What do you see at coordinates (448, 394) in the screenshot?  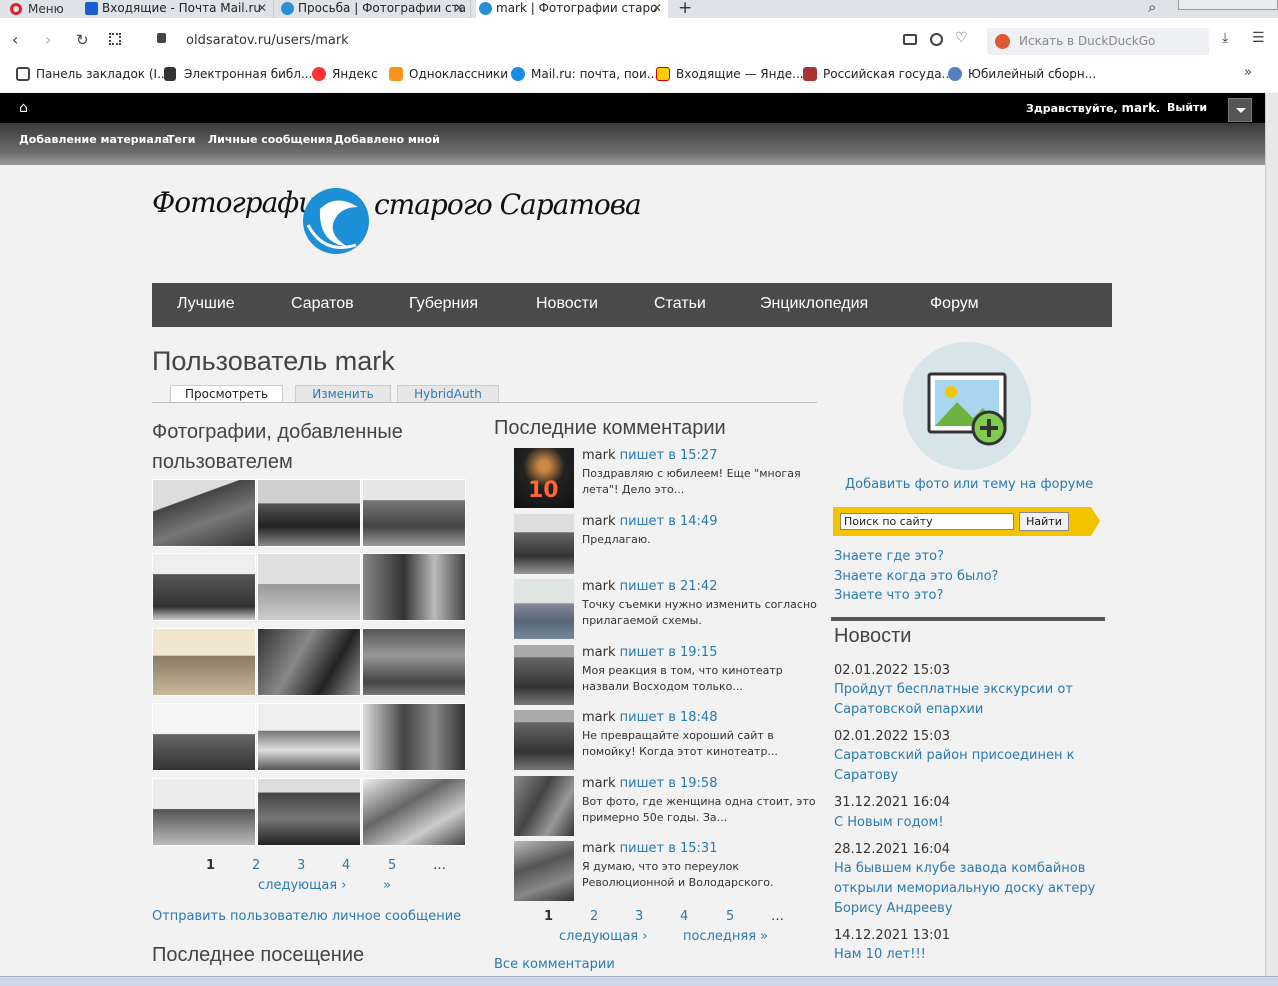 I see `tab-hybridauth: HybridAuth` at bounding box center [448, 394].